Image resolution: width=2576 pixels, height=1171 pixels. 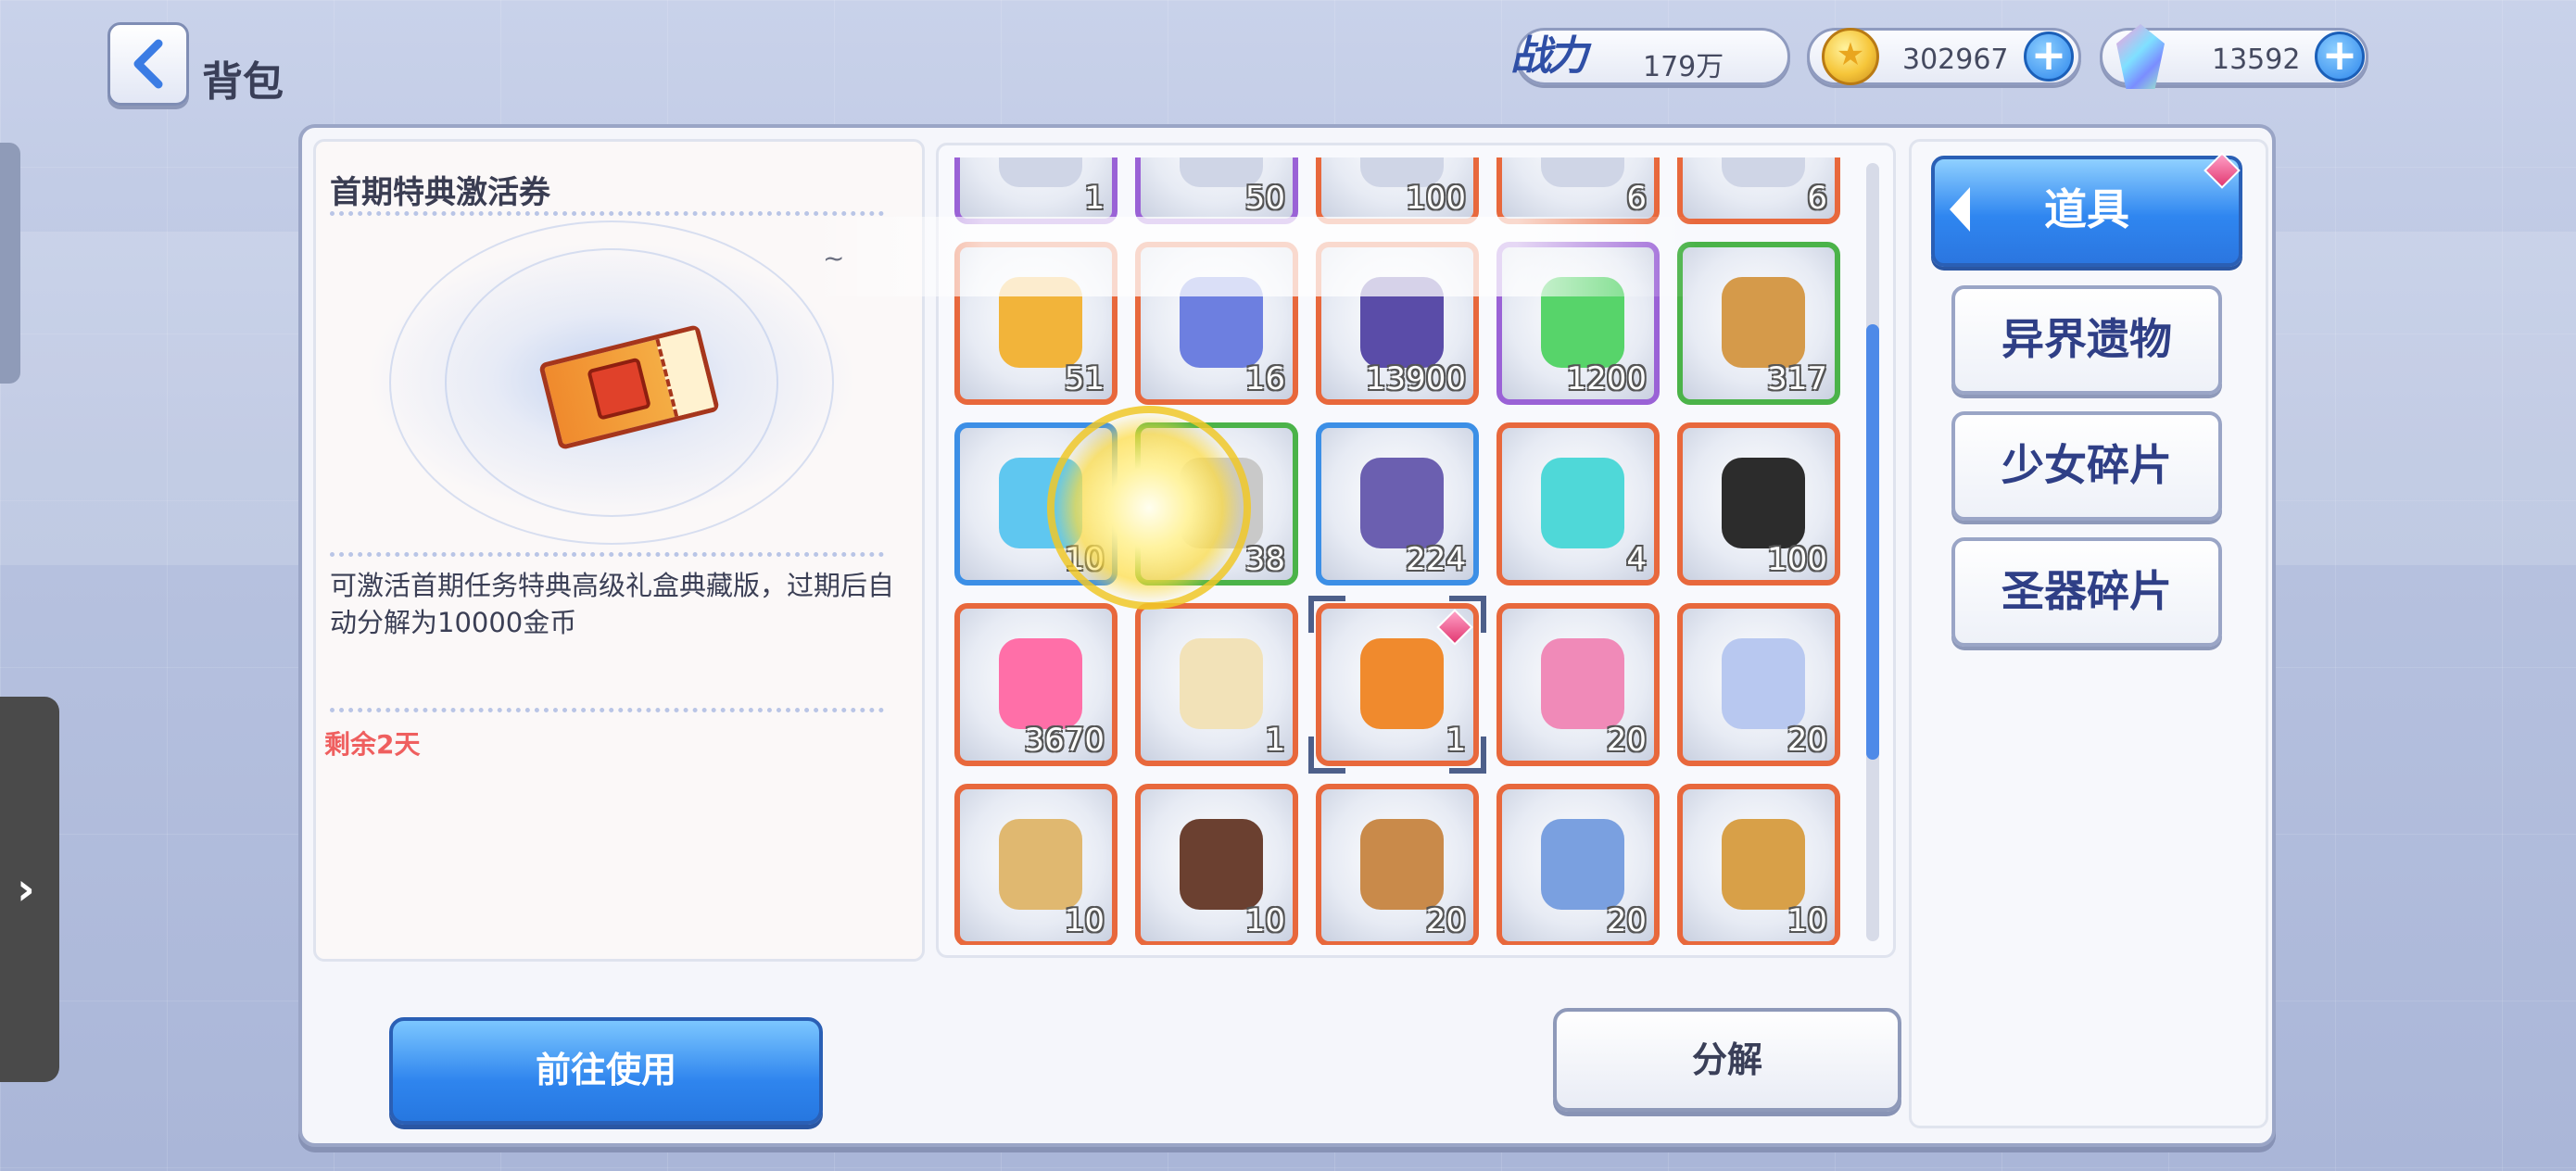 I want to click on chevron-left-icon, so click(x=148, y=64).